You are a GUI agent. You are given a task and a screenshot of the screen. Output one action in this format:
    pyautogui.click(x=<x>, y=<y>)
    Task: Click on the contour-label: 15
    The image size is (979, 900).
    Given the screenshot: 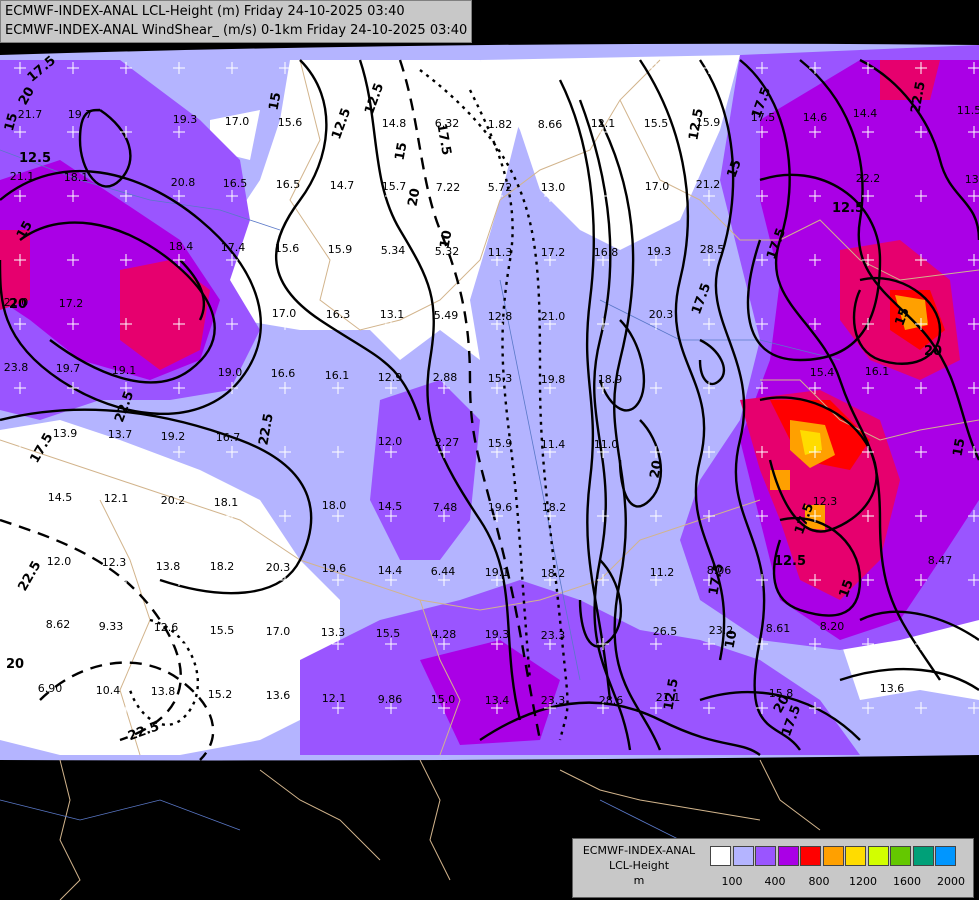 What is the action you would take?
    pyautogui.click(x=402, y=151)
    